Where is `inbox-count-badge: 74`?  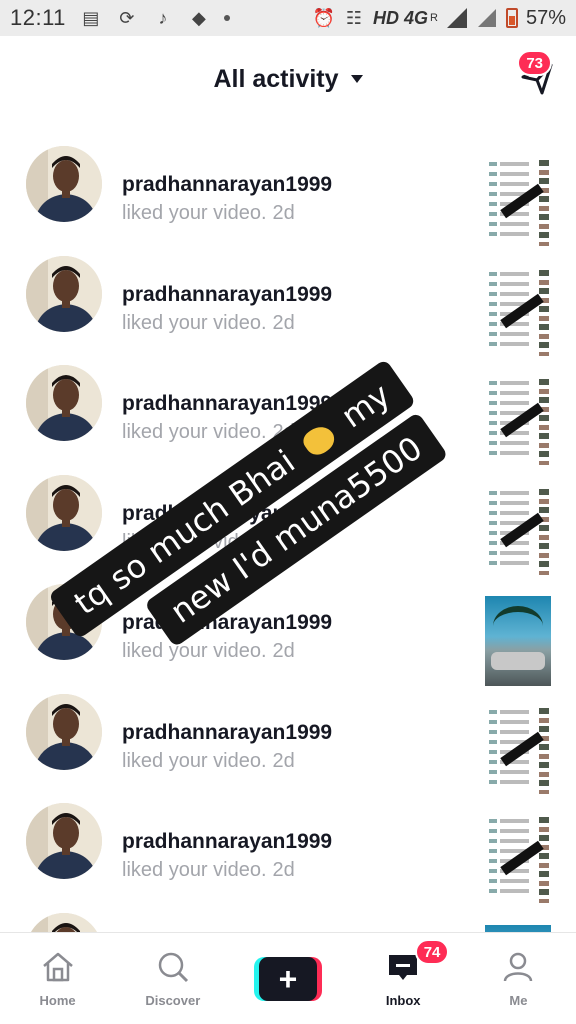 inbox-count-badge: 74 is located at coordinates (432, 952).